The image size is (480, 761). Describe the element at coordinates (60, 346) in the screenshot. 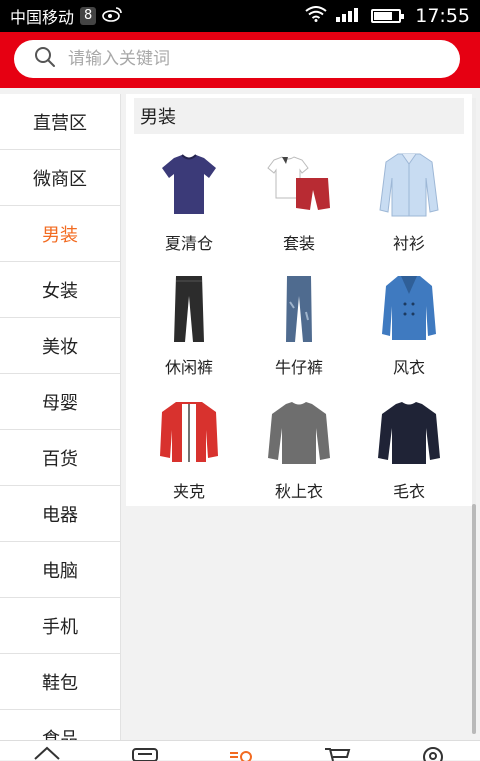

I see `sidebar-item: 美妆` at that location.